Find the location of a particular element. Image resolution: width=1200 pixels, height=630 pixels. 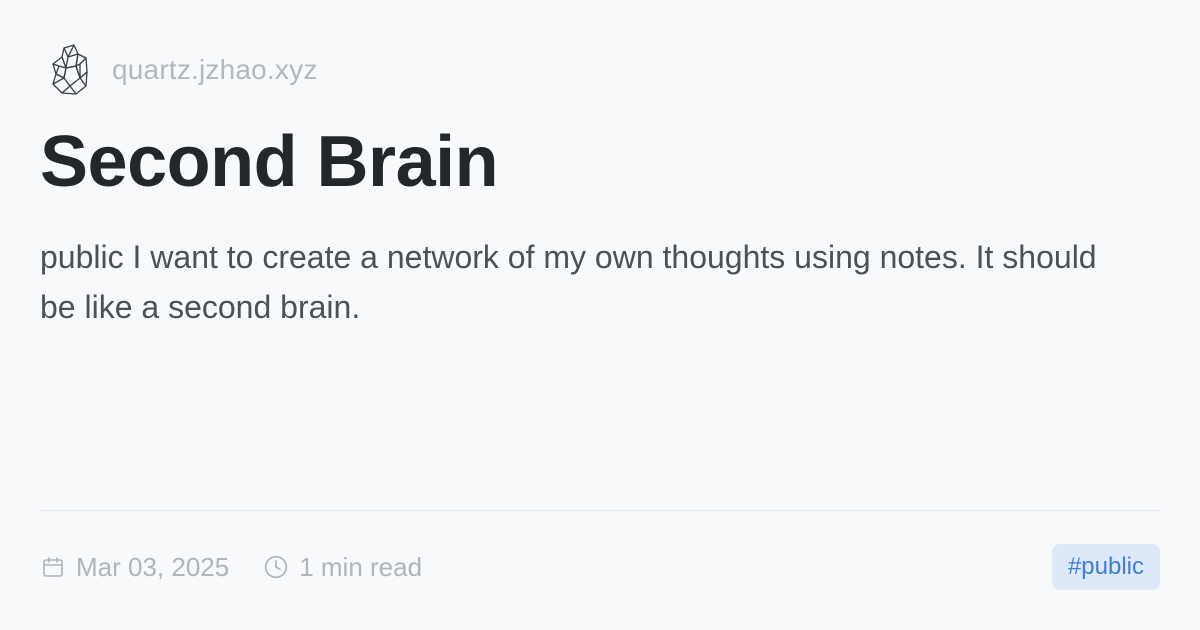

page-title: Second Brain is located at coordinates (269, 162).